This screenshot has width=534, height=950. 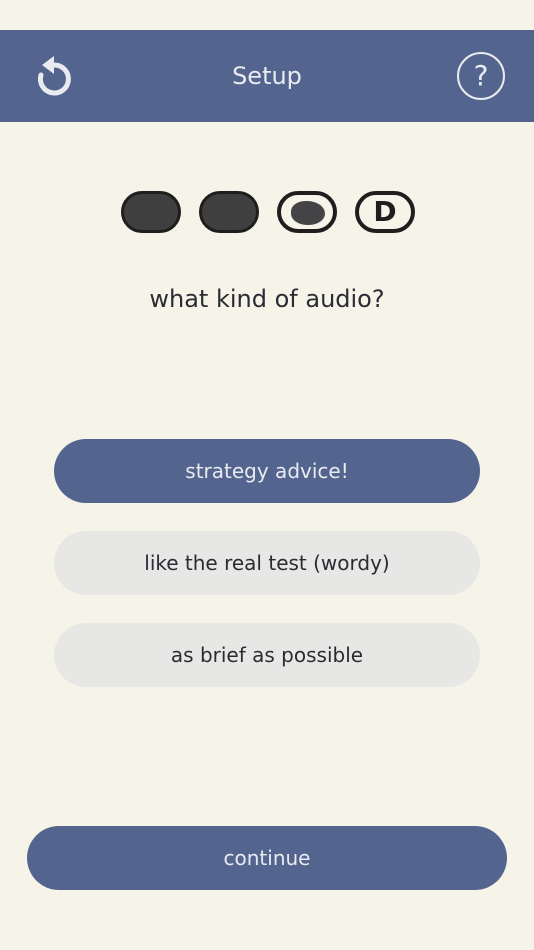 What do you see at coordinates (267, 655) in the screenshot?
I see `option-as-brief-as-possible: as brief as possible` at bounding box center [267, 655].